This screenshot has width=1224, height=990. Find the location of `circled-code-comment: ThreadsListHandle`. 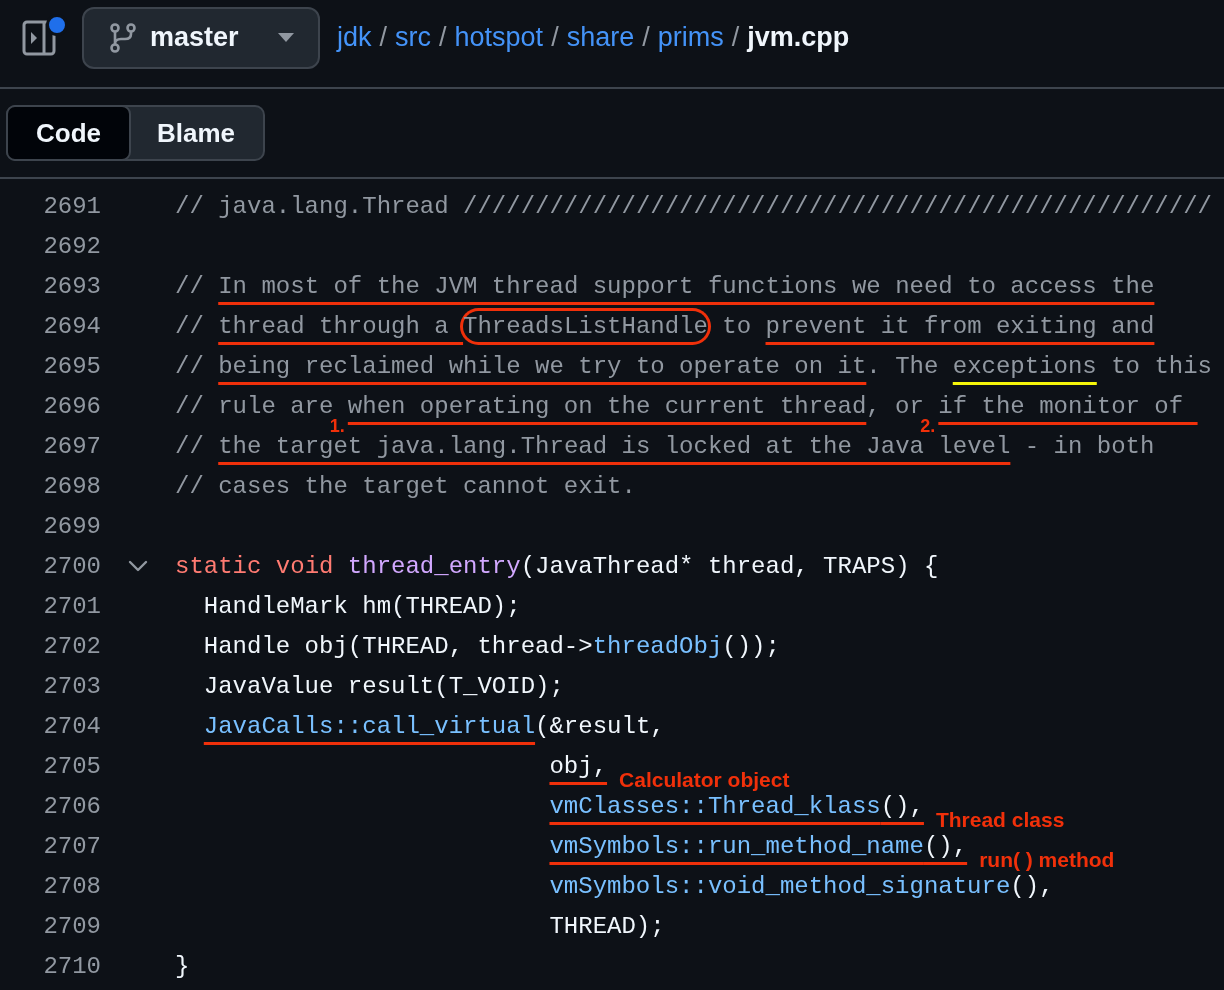

circled-code-comment: ThreadsListHandle is located at coordinates (585, 326).